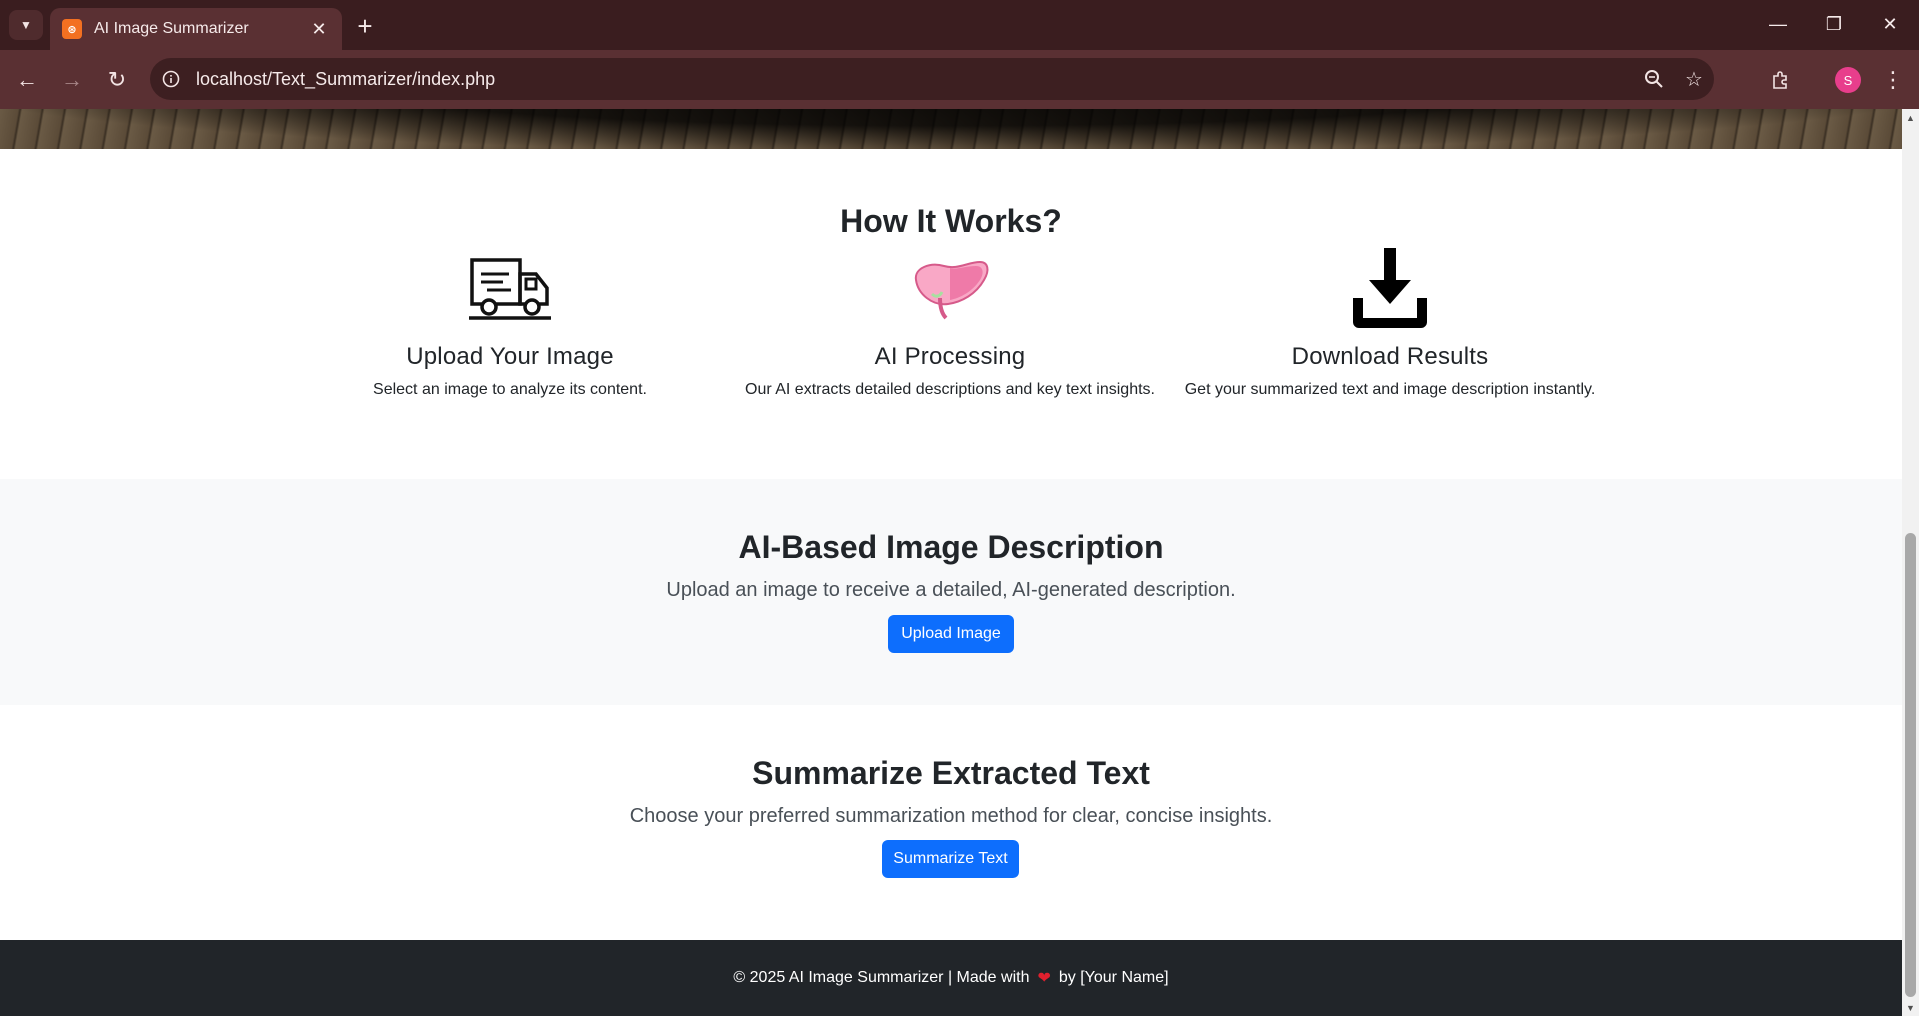  What do you see at coordinates (950, 289) in the screenshot?
I see `liver-icon` at bounding box center [950, 289].